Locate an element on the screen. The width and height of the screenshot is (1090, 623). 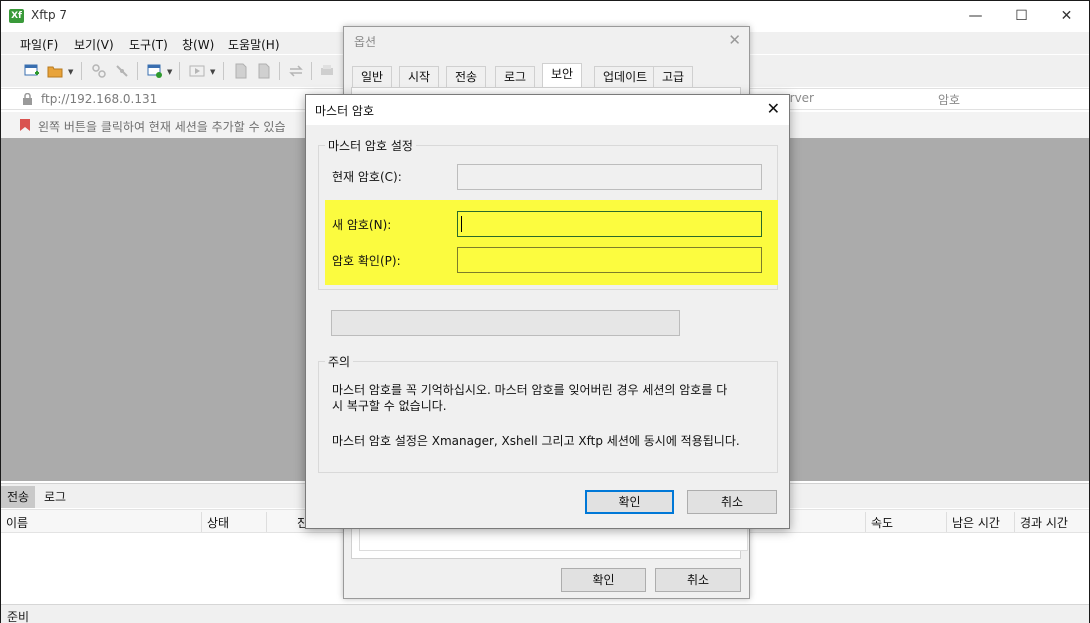
menu-window: 창(W) is located at coordinates (198, 44).